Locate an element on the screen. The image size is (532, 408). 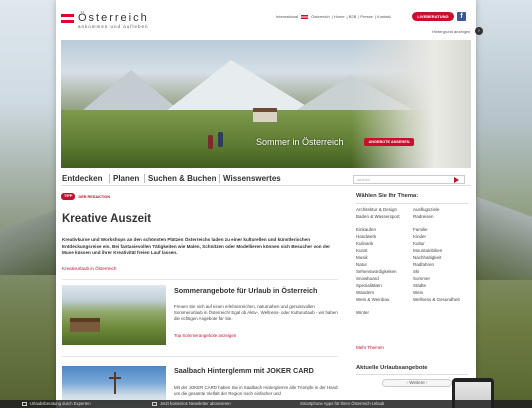
nav-item-wissenswertes: Wissenswertes is located at coordinates (252, 178).